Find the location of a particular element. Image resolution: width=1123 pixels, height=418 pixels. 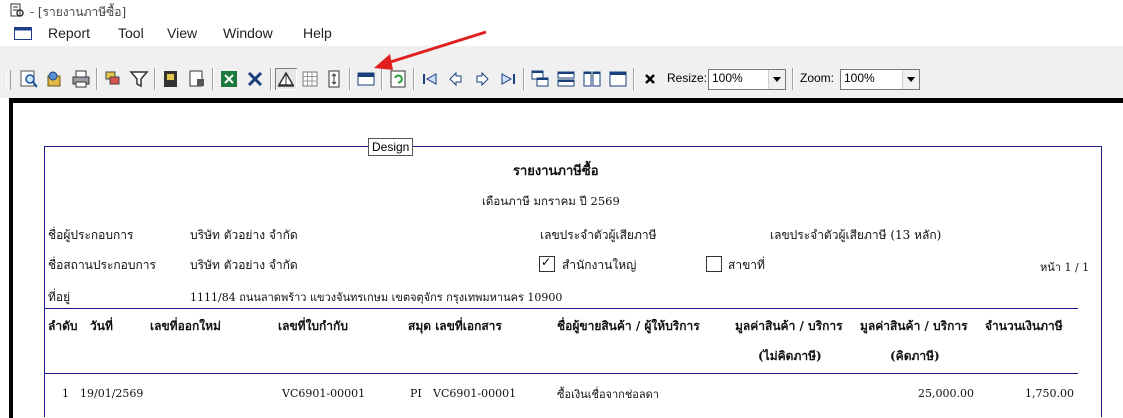

table-top-rule is located at coordinates (561, 308).